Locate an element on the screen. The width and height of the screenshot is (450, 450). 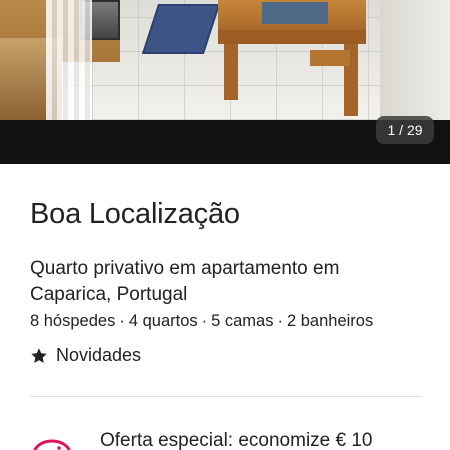
guests-count: 8 hóspedes is located at coordinates (73, 321).